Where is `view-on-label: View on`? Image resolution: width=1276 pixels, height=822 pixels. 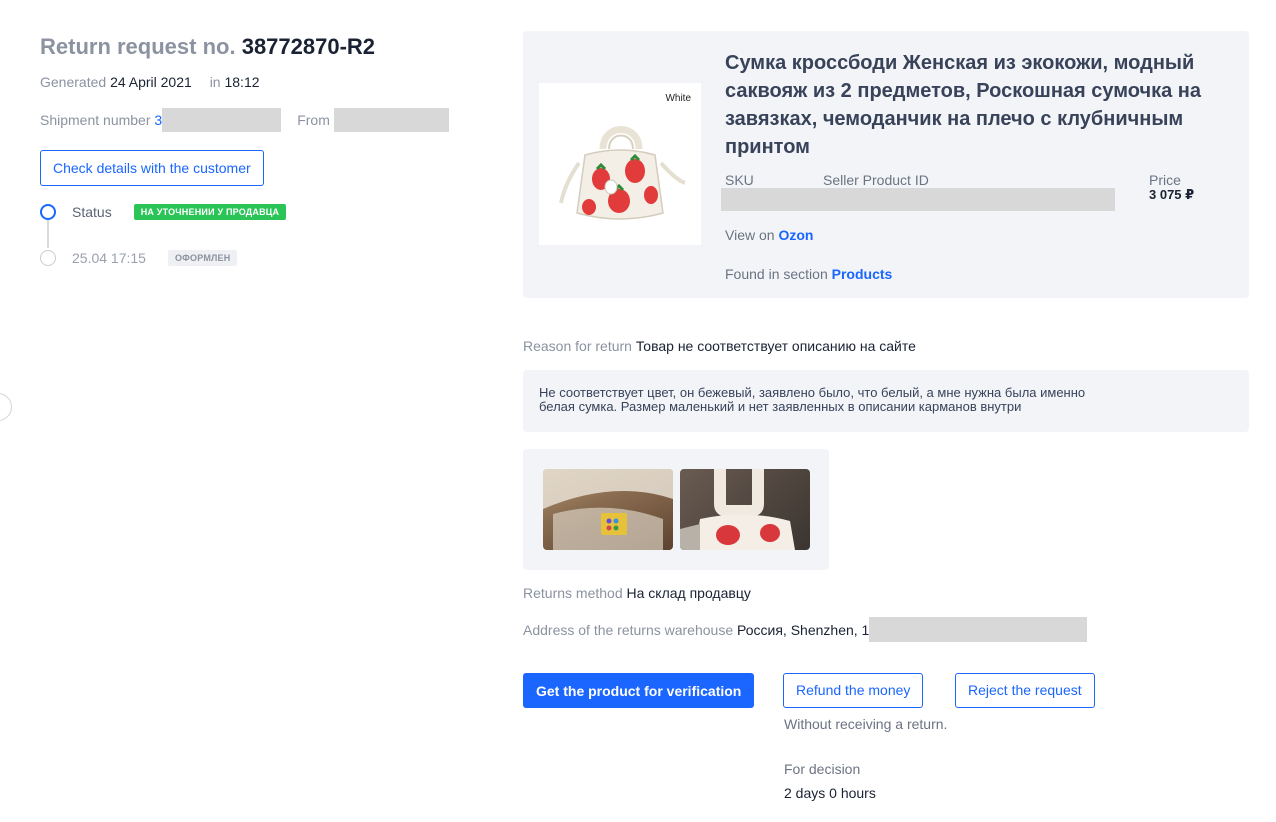 view-on-label: View on is located at coordinates (750, 235).